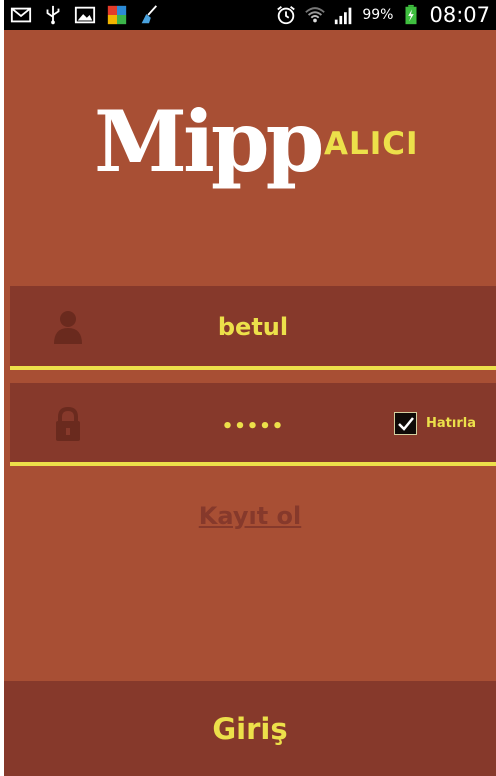  Describe the element at coordinates (286, 15) in the screenshot. I see `alarm-icon` at that location.